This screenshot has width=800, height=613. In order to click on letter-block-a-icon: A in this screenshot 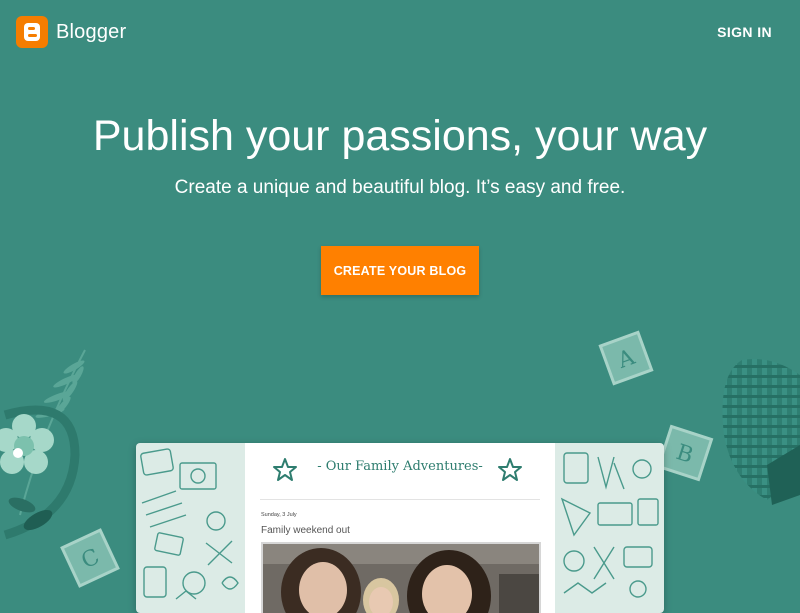, I will do `click(626, 358)`.